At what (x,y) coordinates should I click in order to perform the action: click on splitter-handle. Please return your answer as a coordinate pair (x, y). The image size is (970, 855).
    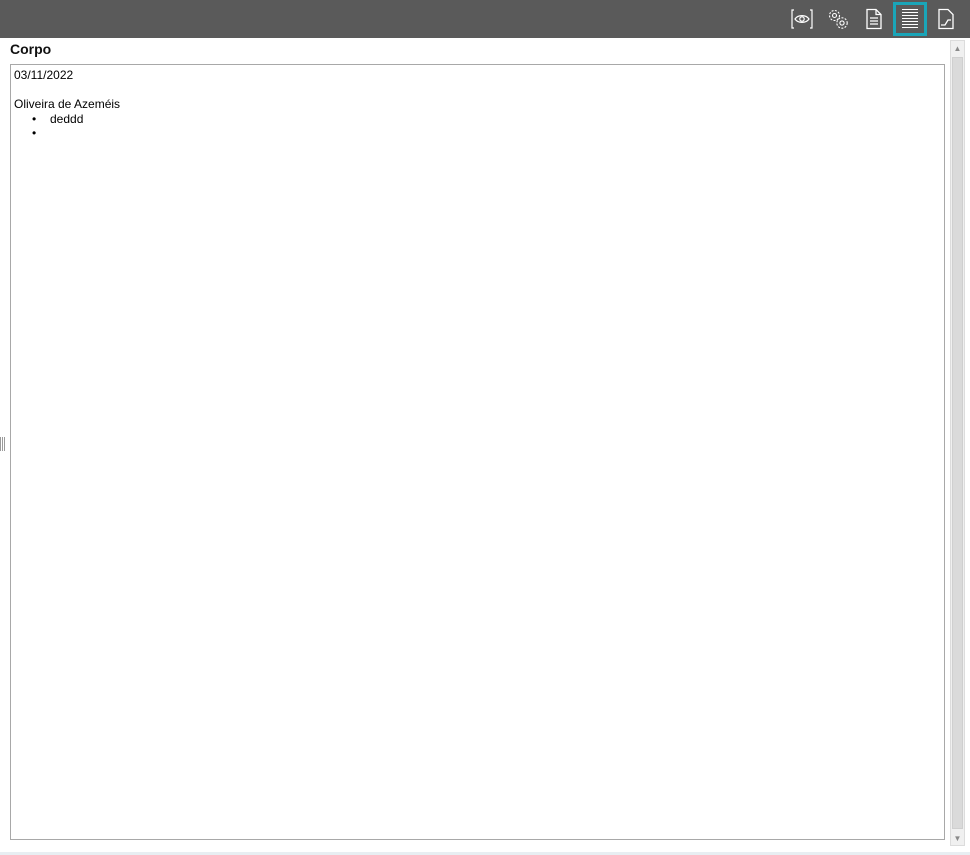
    Looking at the image, I should click on (3, 444).